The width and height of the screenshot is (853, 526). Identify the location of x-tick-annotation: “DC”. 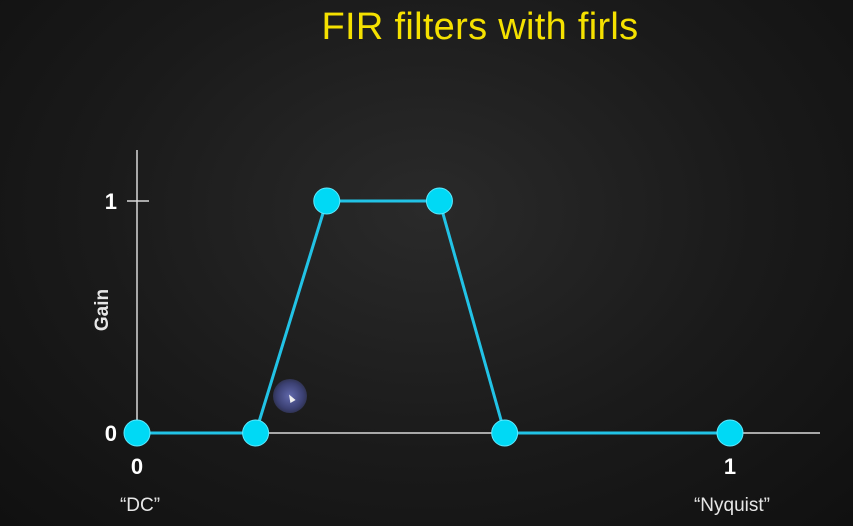
(140, 505).